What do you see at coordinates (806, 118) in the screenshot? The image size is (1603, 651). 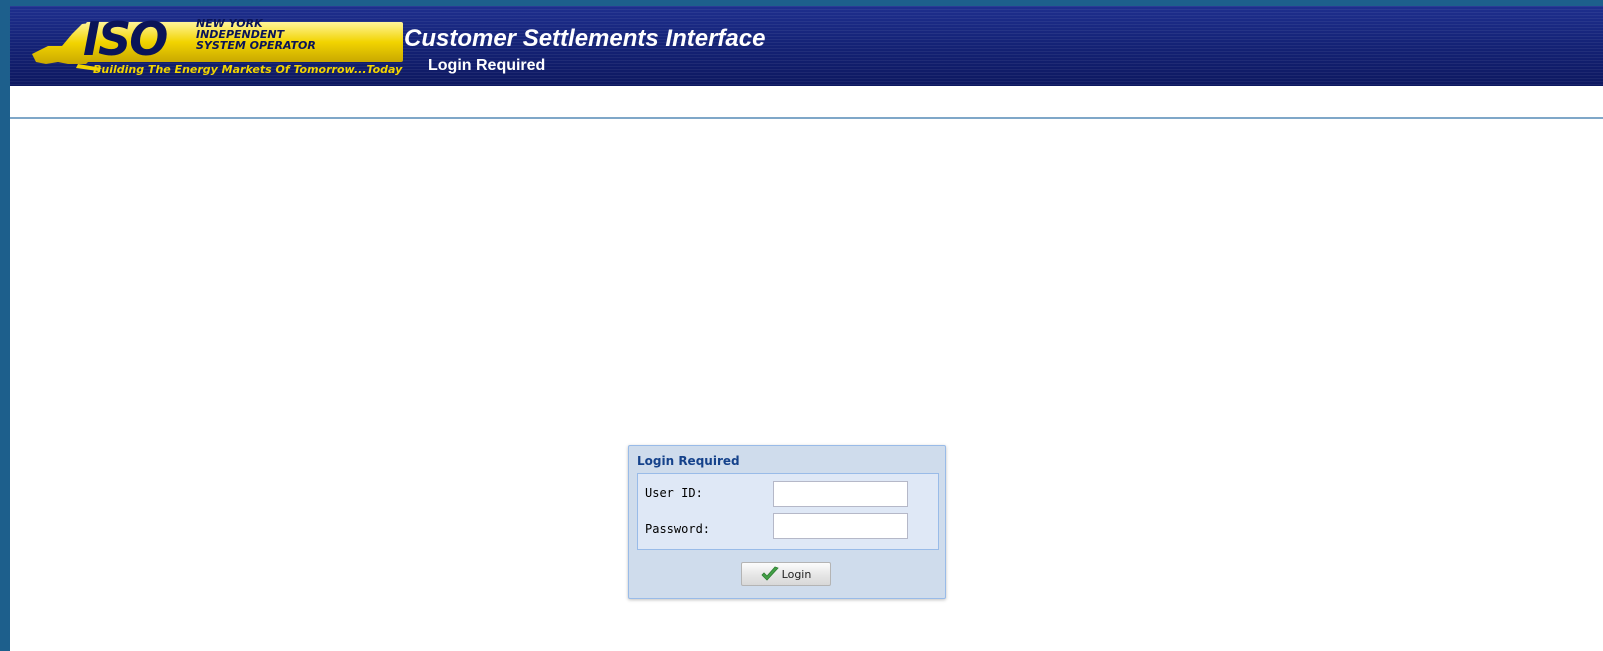 I see `header-divider` at bounding box center [806, 118].